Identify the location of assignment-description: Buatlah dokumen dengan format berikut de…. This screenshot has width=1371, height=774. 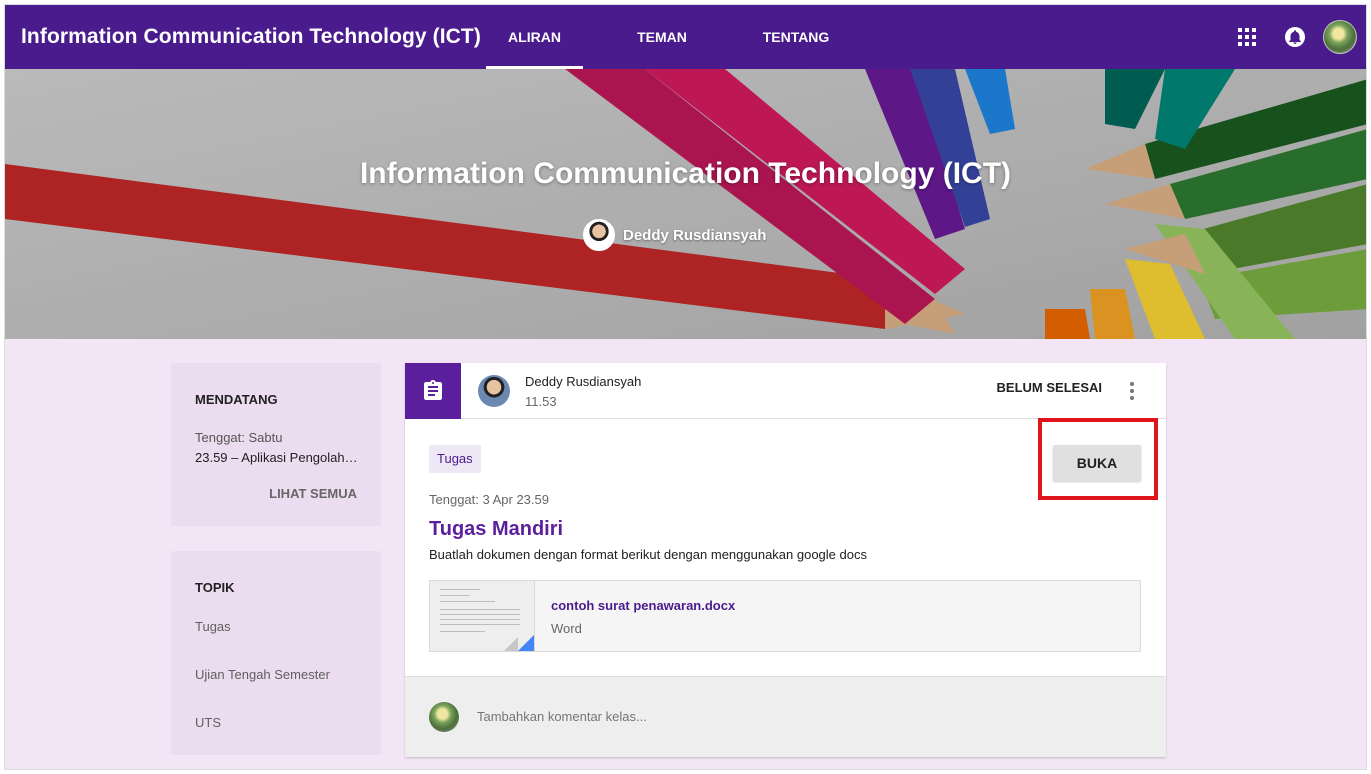
(648, 554).